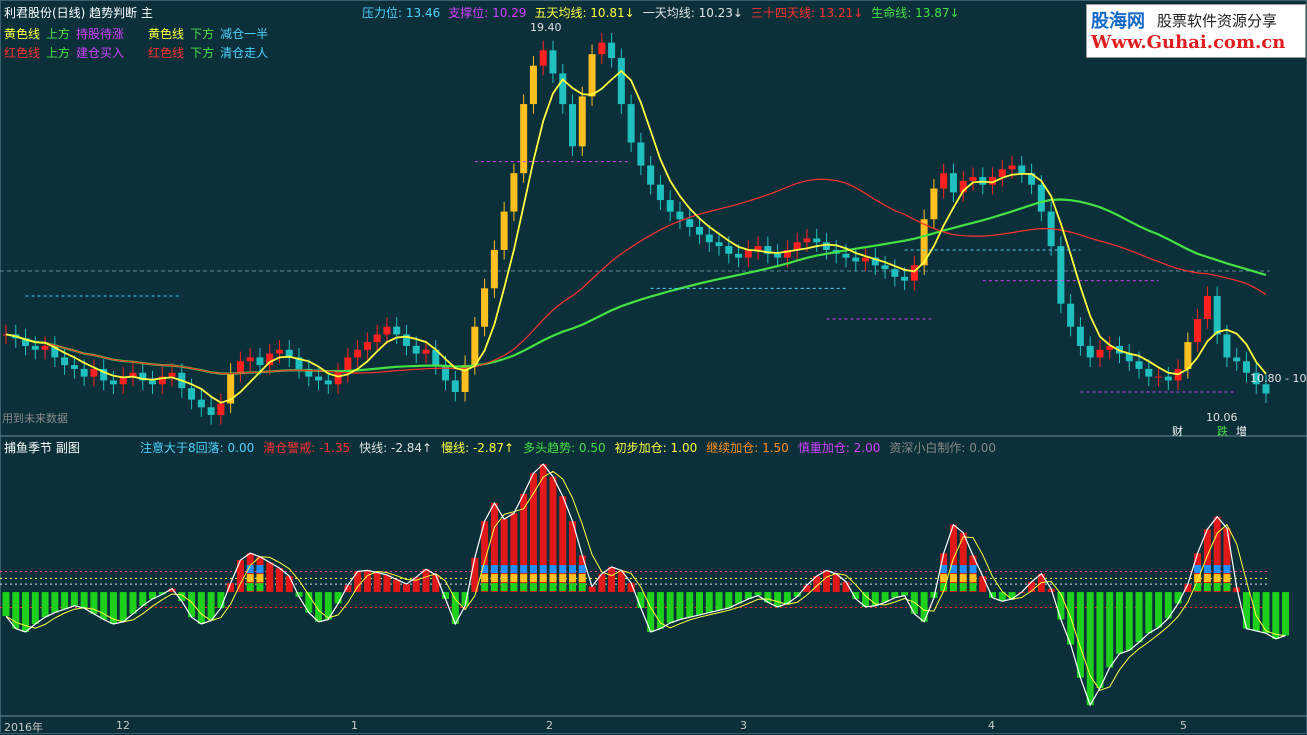 This screenshot has width=1307, height=735. I want to click on bottom-marker-0: 财, so click(1177, 431).